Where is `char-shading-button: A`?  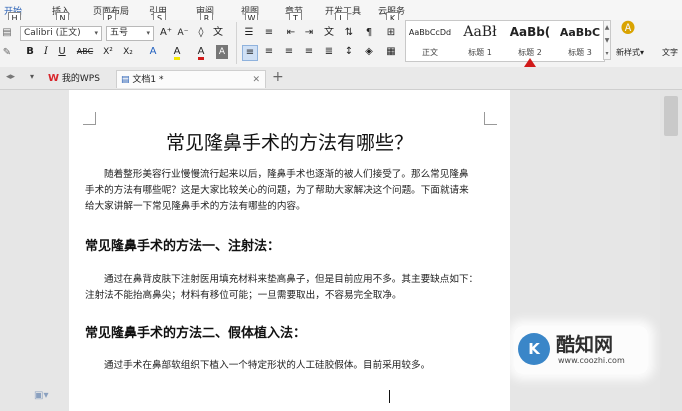 char-shading-button: A is located at coordinates (222, 52).